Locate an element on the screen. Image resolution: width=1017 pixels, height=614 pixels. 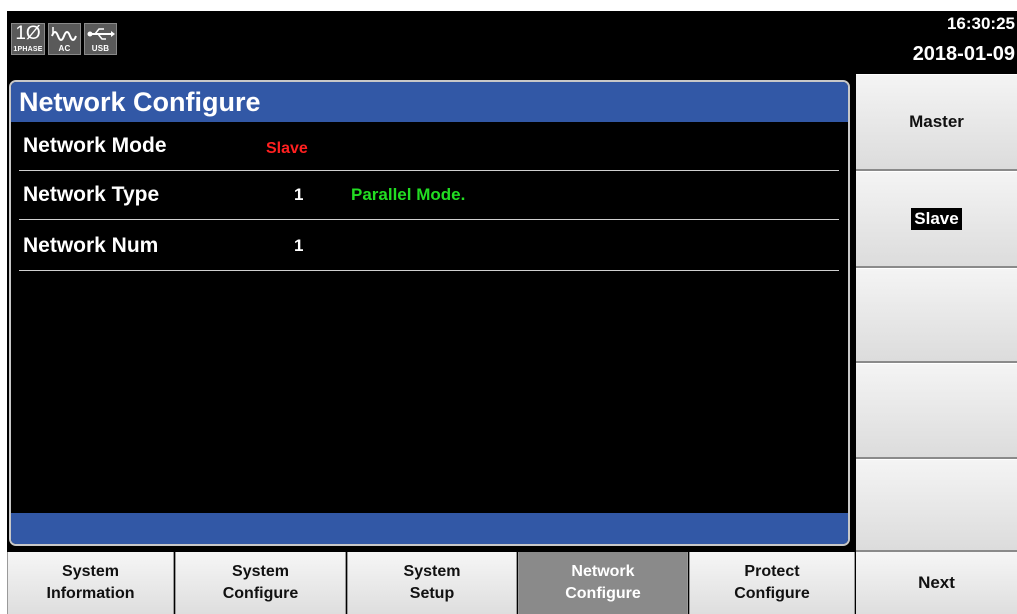
tab-network-configure: Network Configure is located at coordinates (603, 583).